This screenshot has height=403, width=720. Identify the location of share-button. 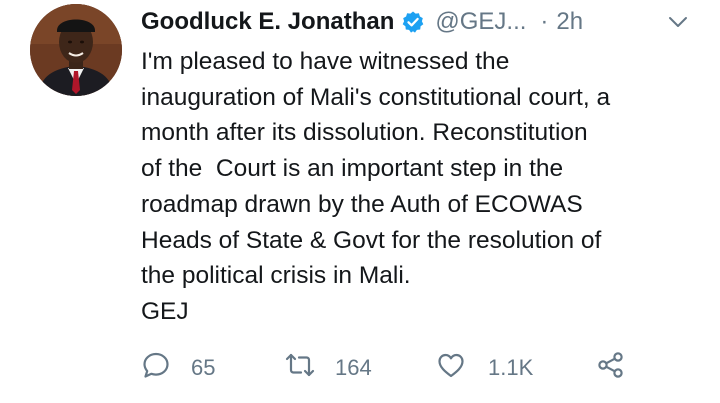
(611, 368).